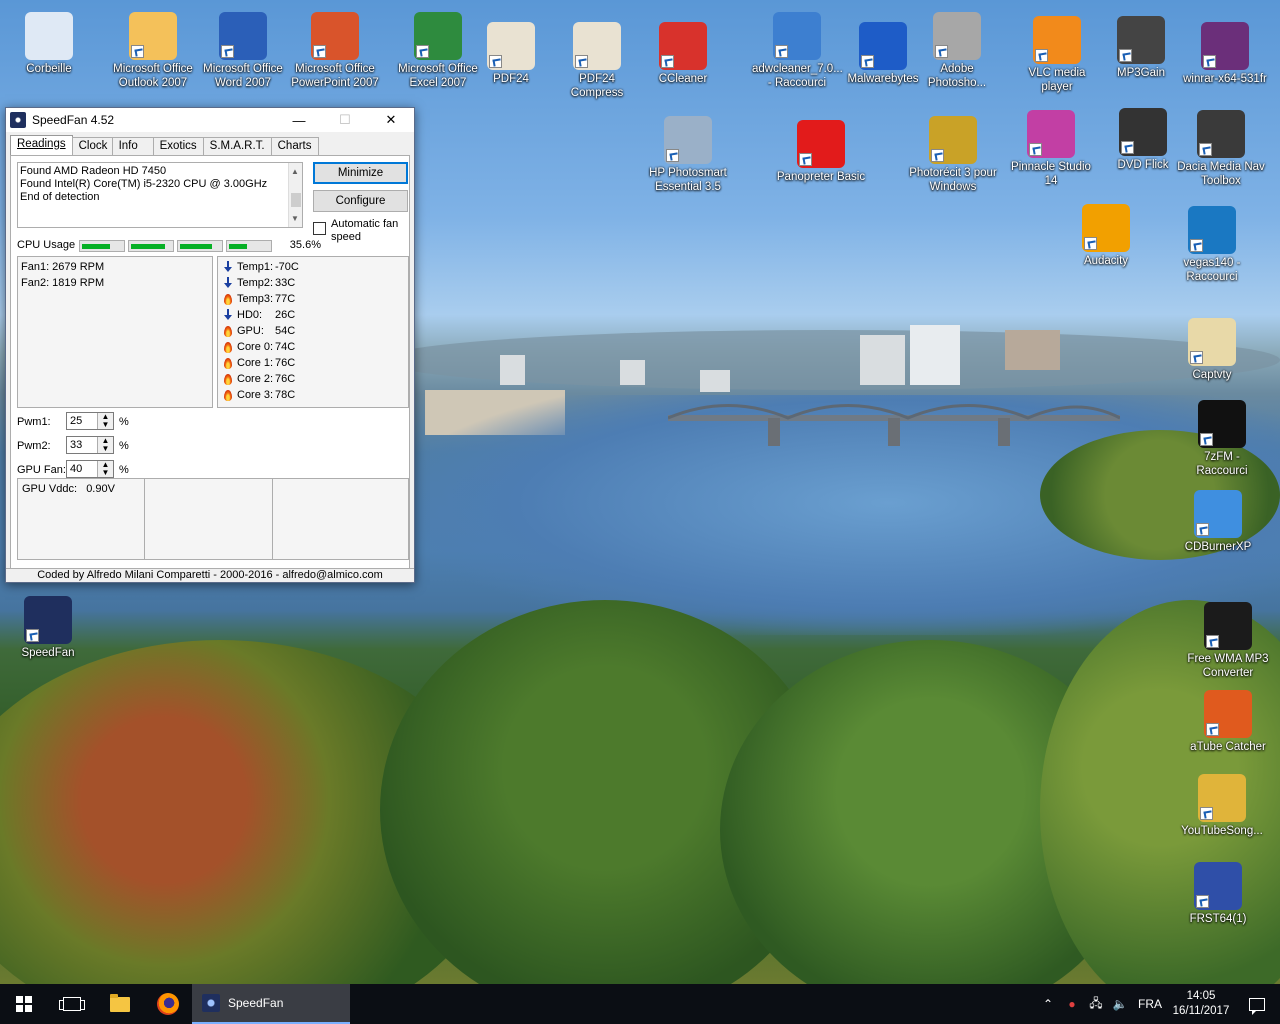 The image size is (1280, 1024). What do you see at coordinates (255, 395) in the screenshot?
I see `temperature-name: Core 3:` at bounding box center [255, 395].